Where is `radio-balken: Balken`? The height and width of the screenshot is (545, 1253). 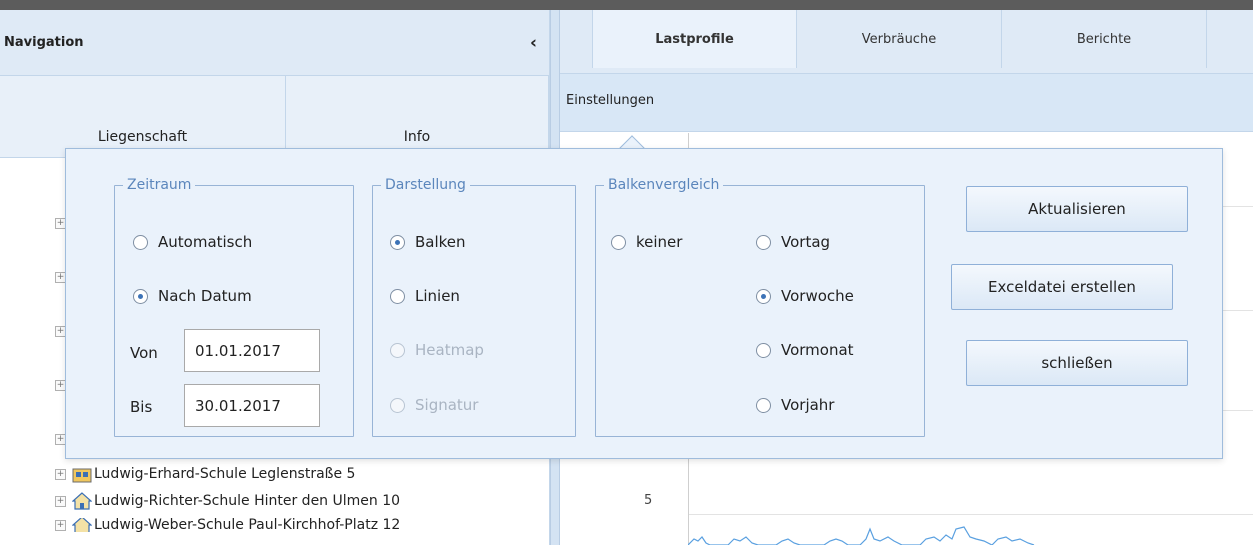
radio-balken: Balken is located at coordinates (428, 242).